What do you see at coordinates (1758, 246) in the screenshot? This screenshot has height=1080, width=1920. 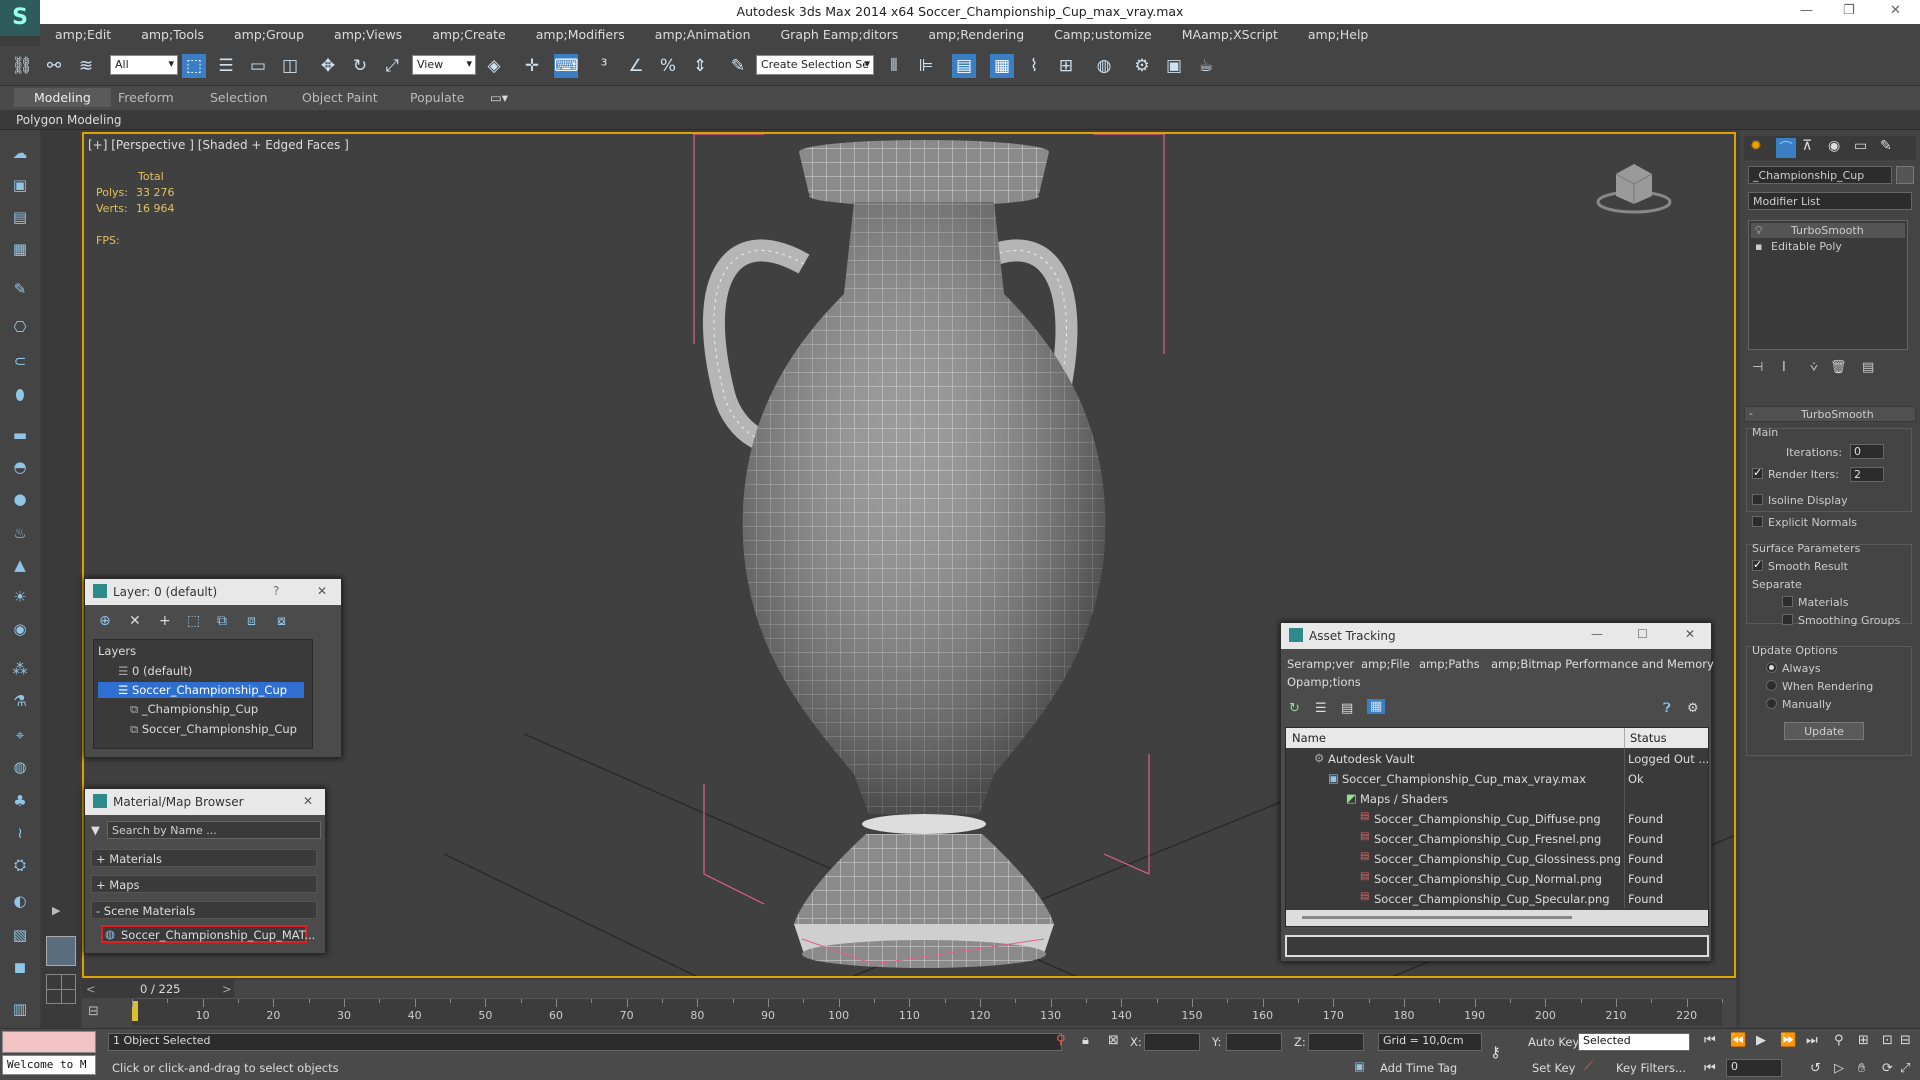 I see `expand-plus-icon: ▪` at bounding box center [1758, 246].